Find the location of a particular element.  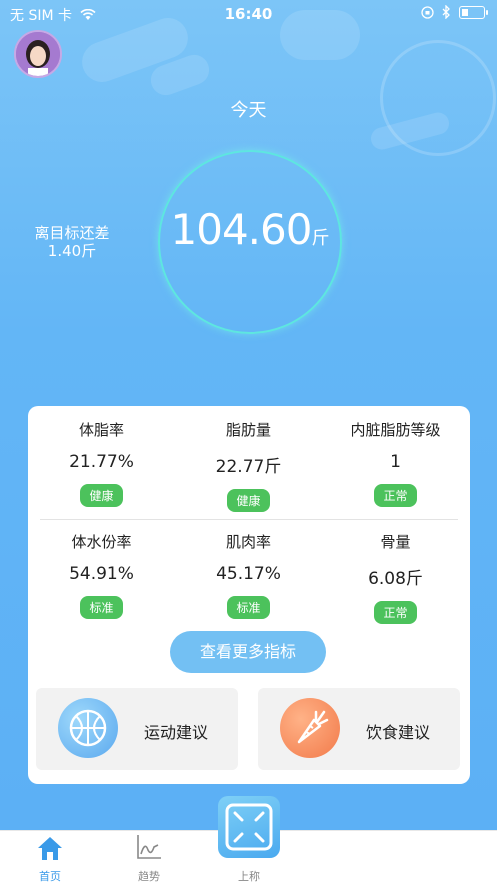

bluetooth-icon is located at coordinates (446, 12).